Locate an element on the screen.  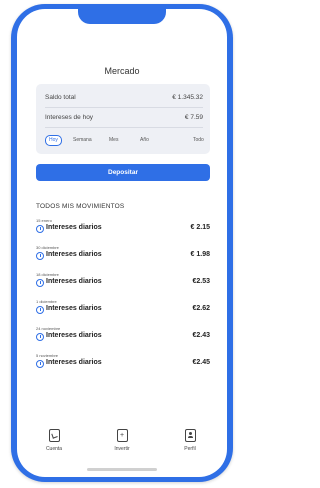
period-year-tab: Año is located at coordinates (144, 140).